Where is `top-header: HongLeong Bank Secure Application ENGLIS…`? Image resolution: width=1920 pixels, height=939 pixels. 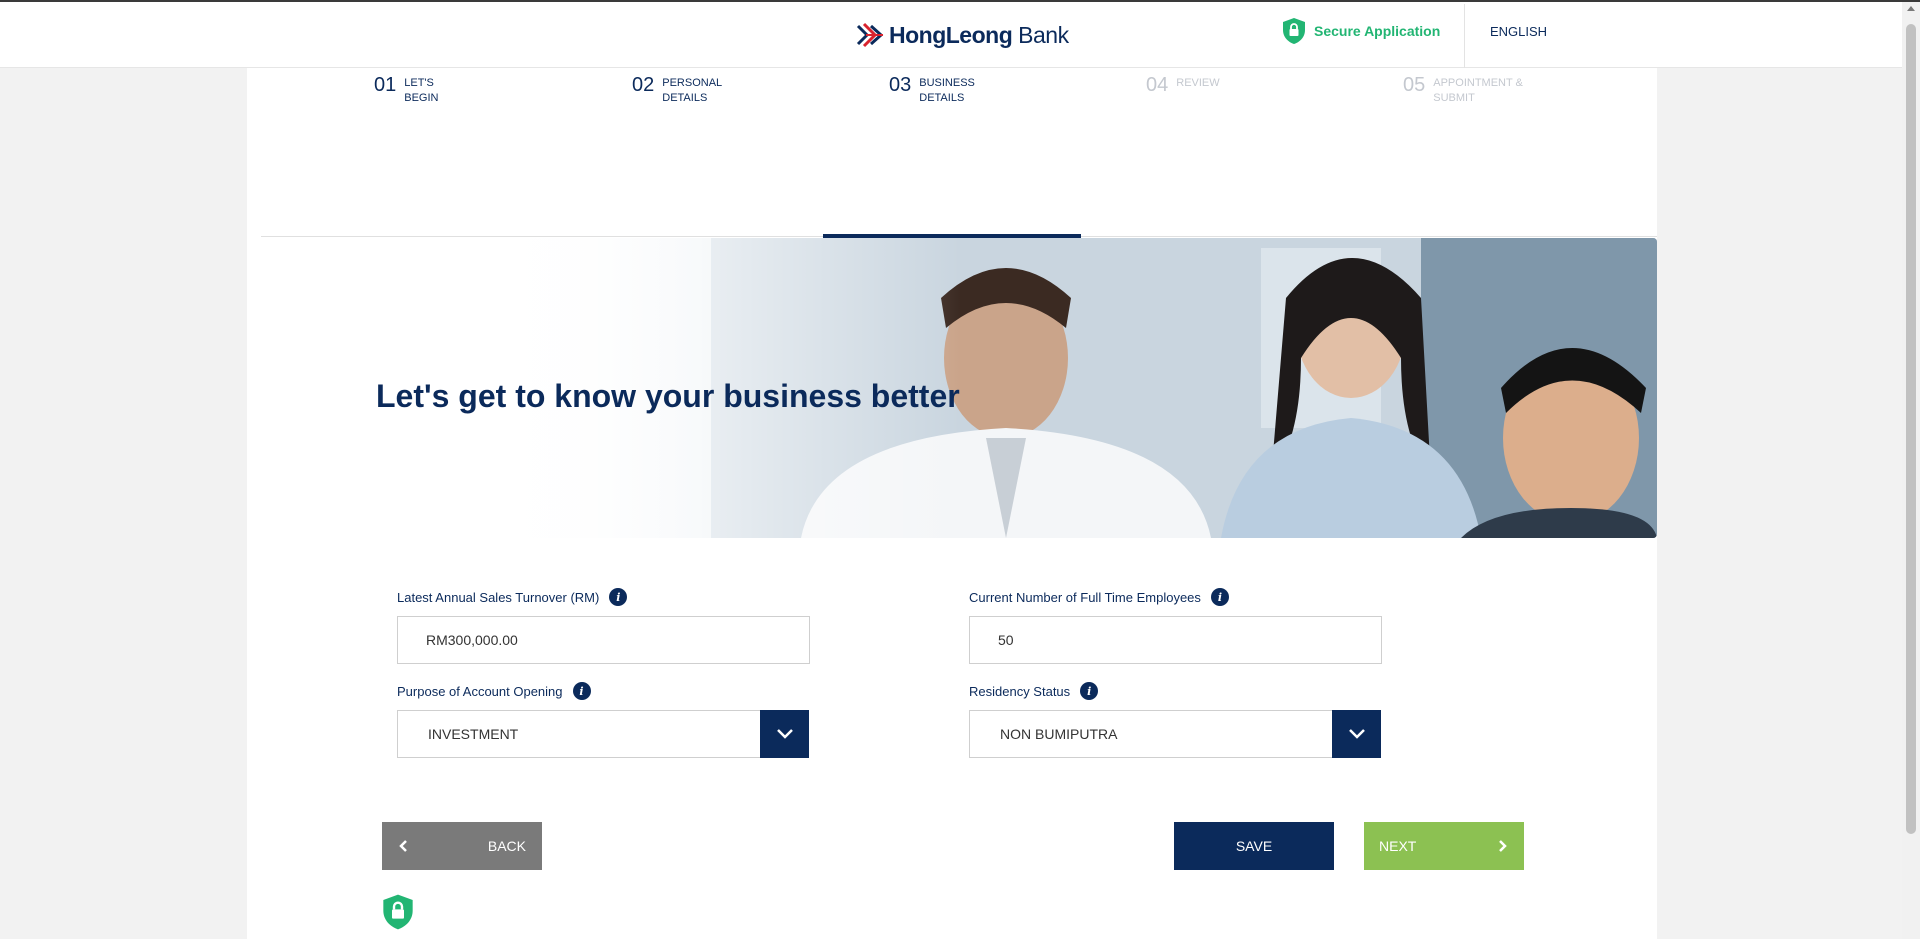 top-header: HongLeong Bank Secure Application ENGLIS… is located at coordinates (951, 35).